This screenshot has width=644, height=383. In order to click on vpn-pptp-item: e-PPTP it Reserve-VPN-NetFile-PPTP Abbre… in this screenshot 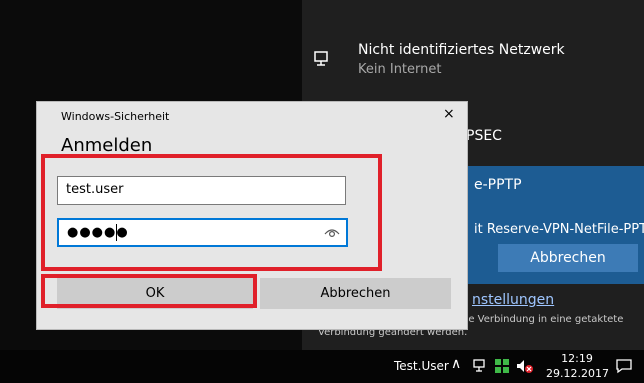, I will do `click(553, 225)`.